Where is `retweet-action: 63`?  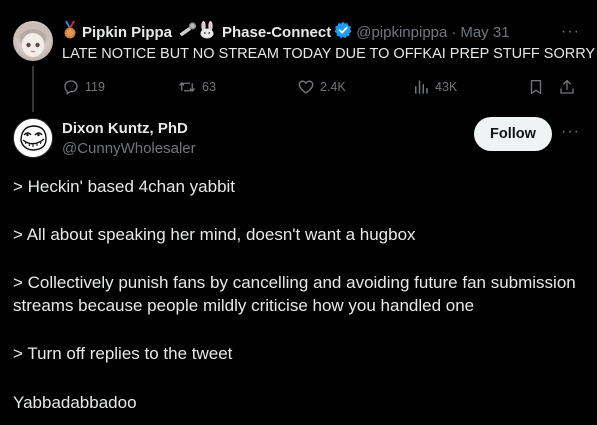
retweet-action: 63 is located at coordinates (196, 87).